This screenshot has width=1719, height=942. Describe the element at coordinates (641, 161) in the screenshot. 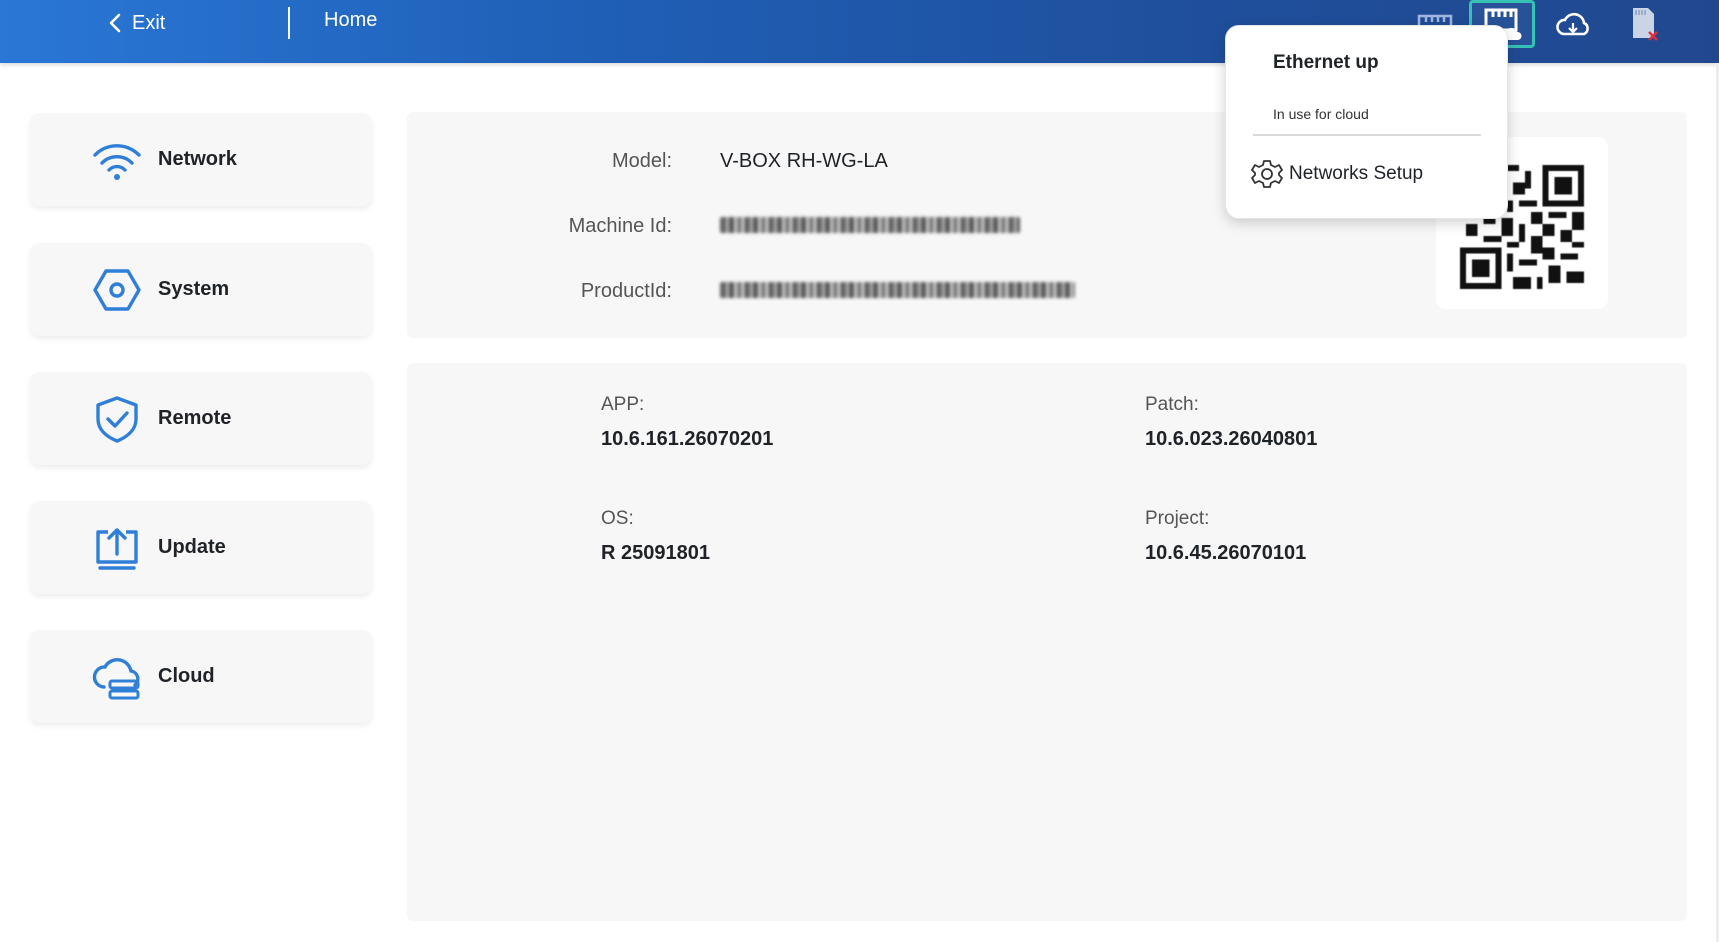

I see `model-label: Model:` at that location.